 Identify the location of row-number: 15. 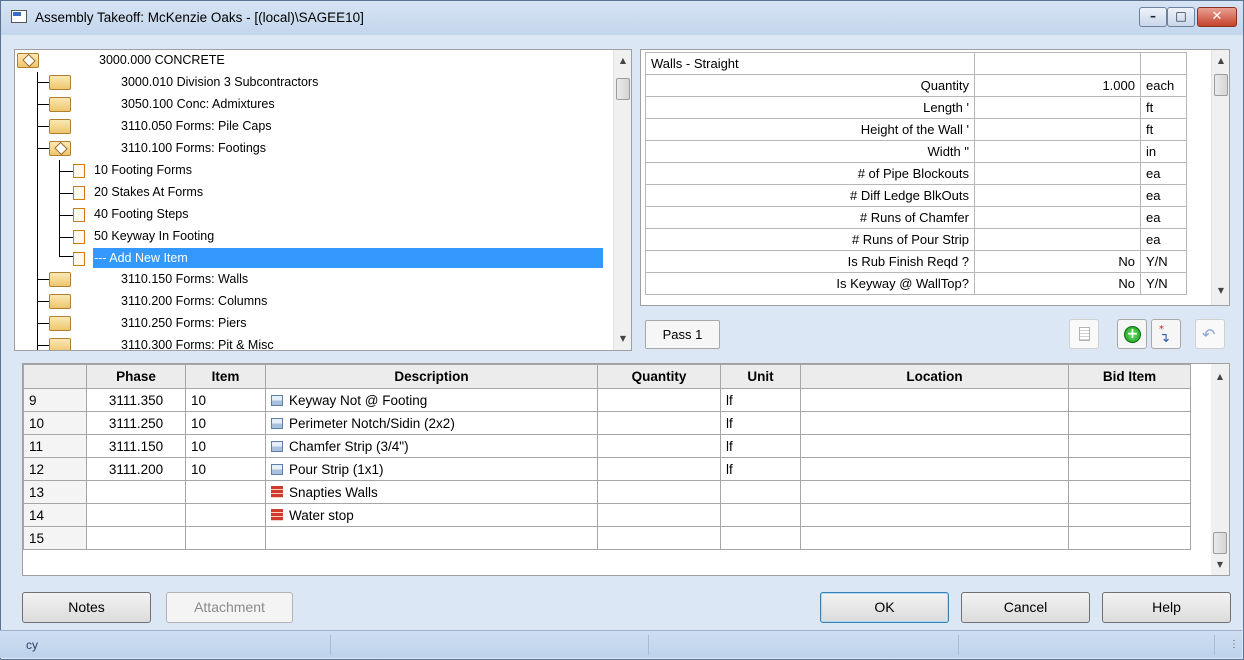
(55, 538).